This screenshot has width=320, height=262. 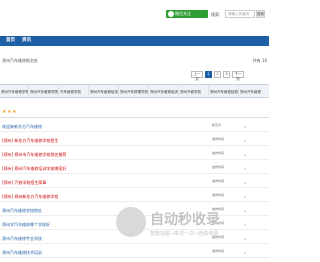 What do you see at coordinates (240, 14) in the screenshot?
I see `search-input: 请输入关键词` at bounding box center [240, 14].